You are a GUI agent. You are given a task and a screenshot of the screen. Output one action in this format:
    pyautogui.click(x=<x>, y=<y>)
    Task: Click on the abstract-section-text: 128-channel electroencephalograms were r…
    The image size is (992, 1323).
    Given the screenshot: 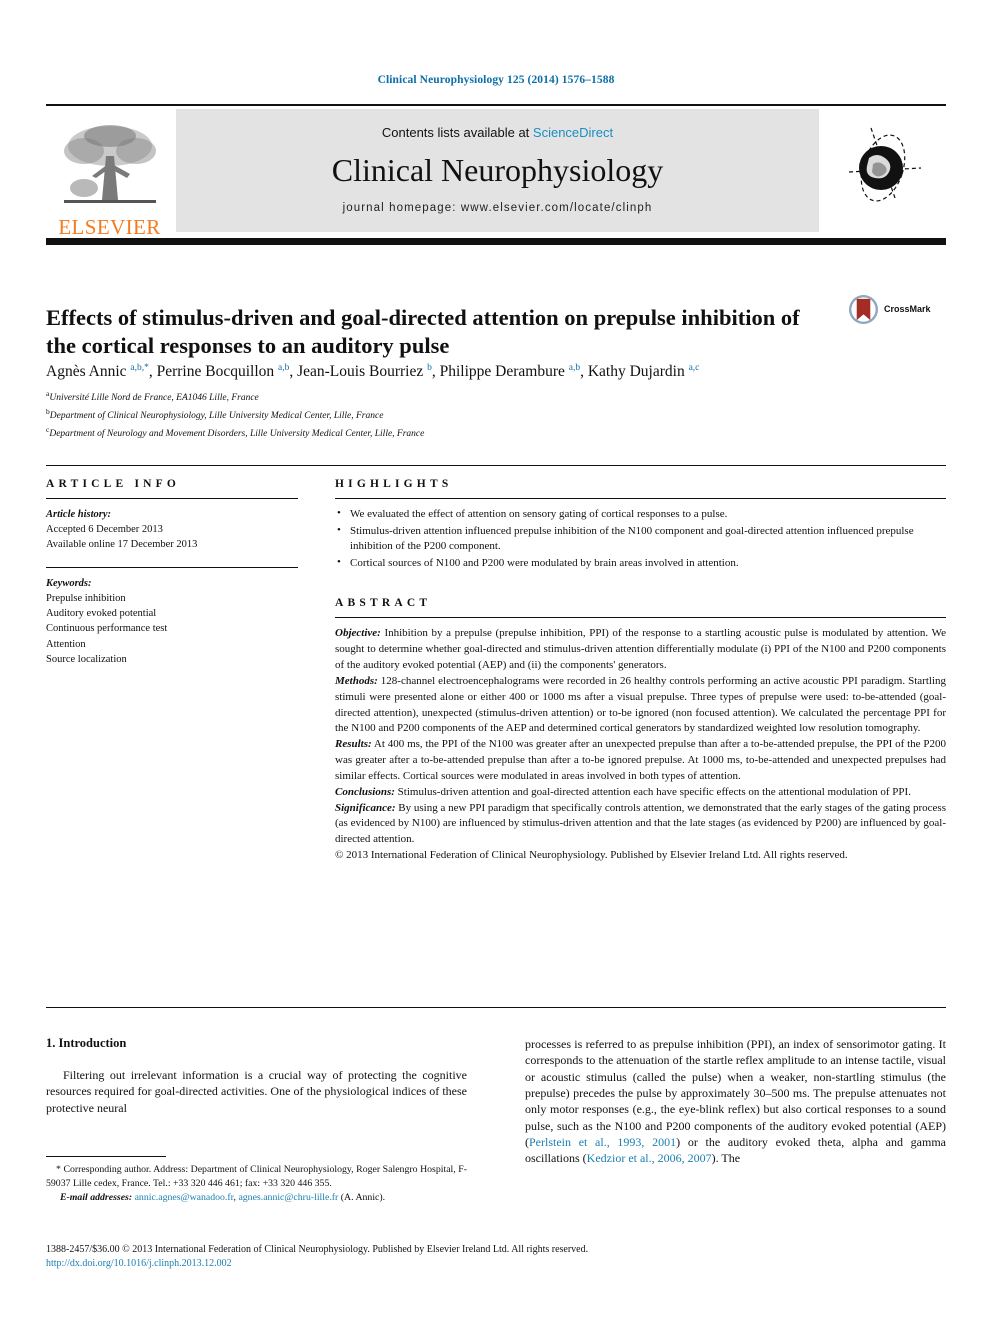 What is the action you would take?
    pyautogui.click(x=640, y=704)
    